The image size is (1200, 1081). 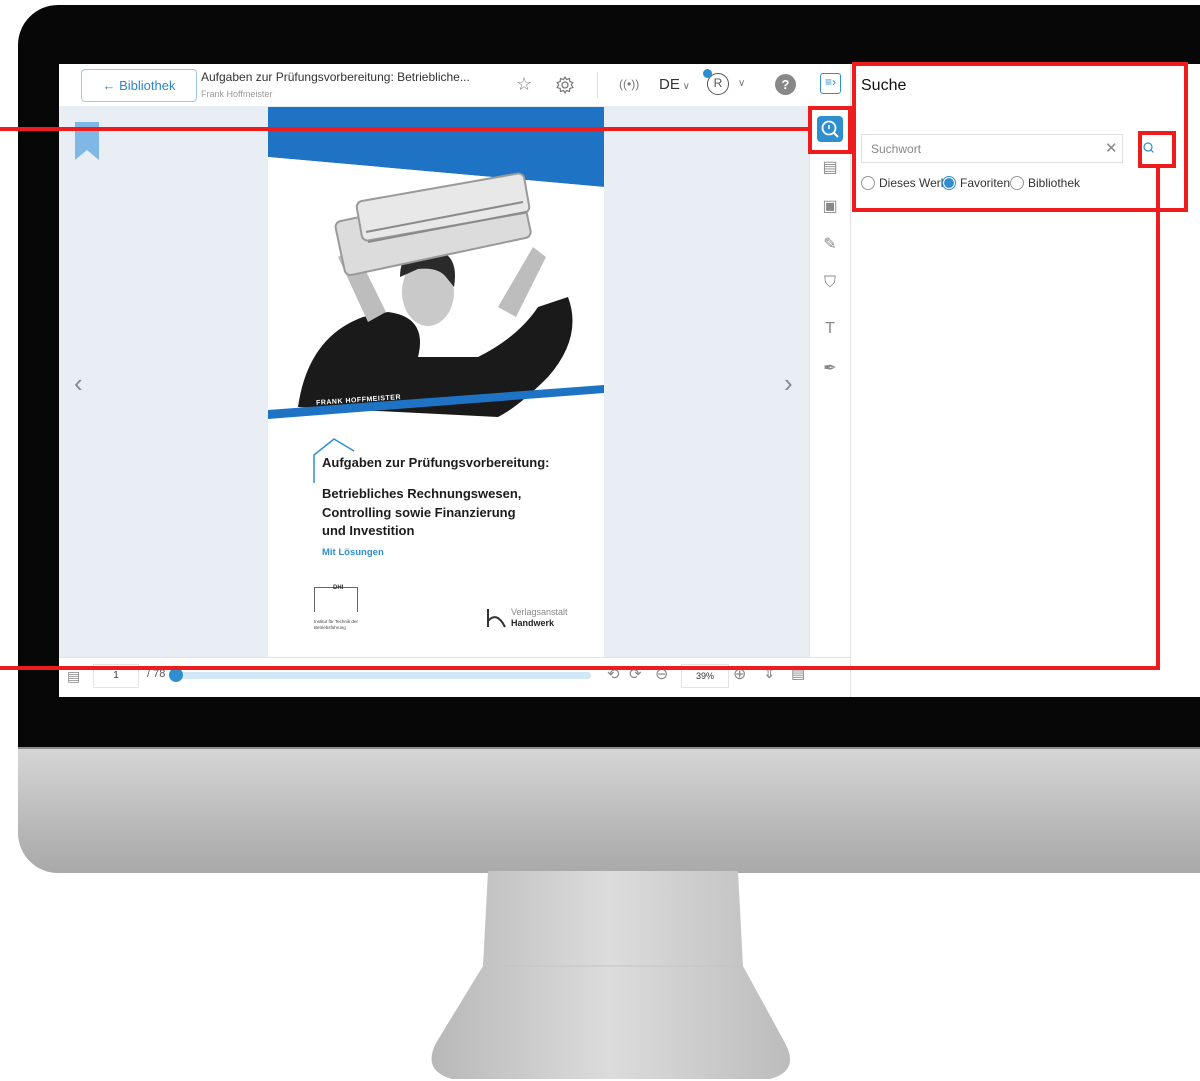 What do you see at coordinates (237, 94) in the screenshot?
I see `book-author: Frank Hoffmeister` at bounding box center [237, 94].